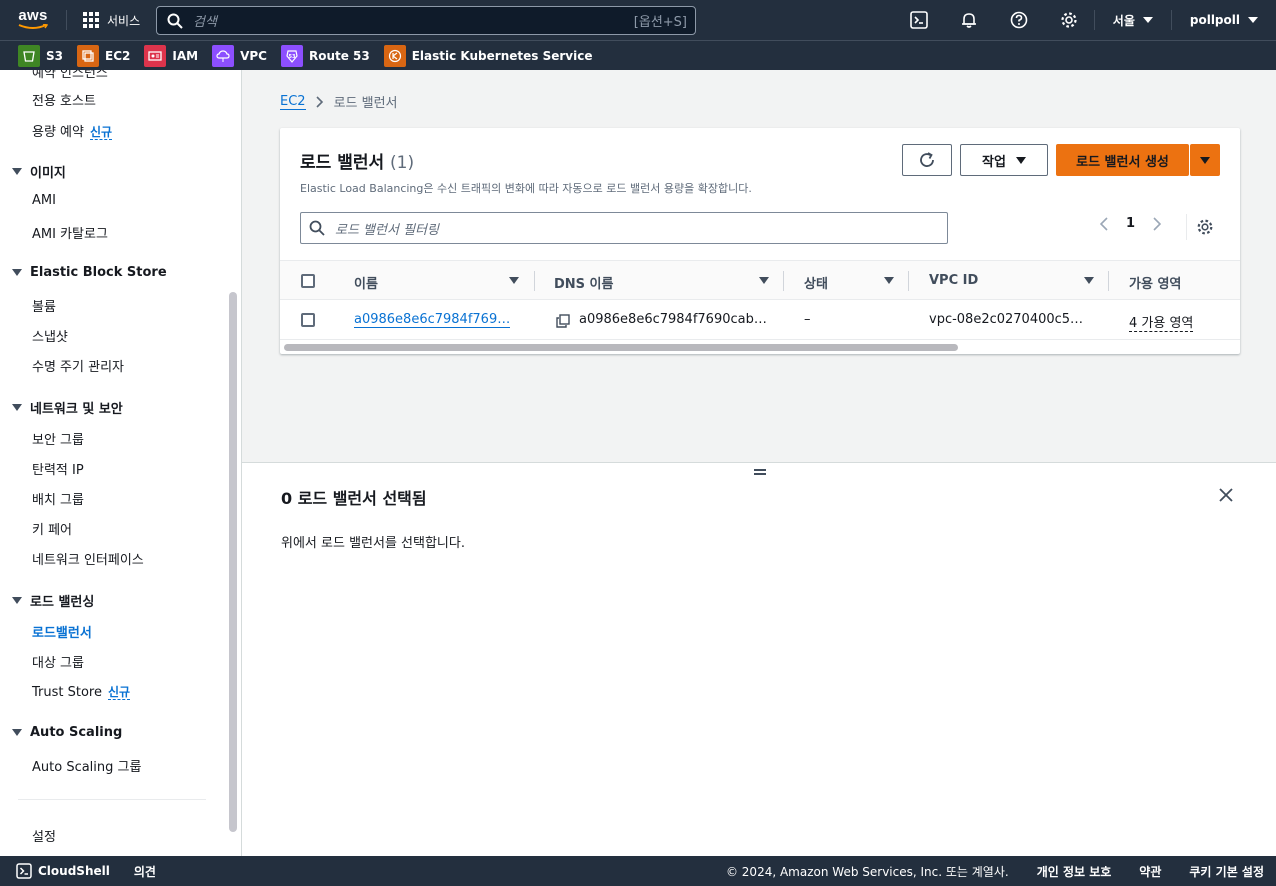 The height and width of the screenshot is (886, 1276). Describe the element at coordinates (74, 871) in the screenshot. I see `cloudshell-label: CloudShell` at that location.